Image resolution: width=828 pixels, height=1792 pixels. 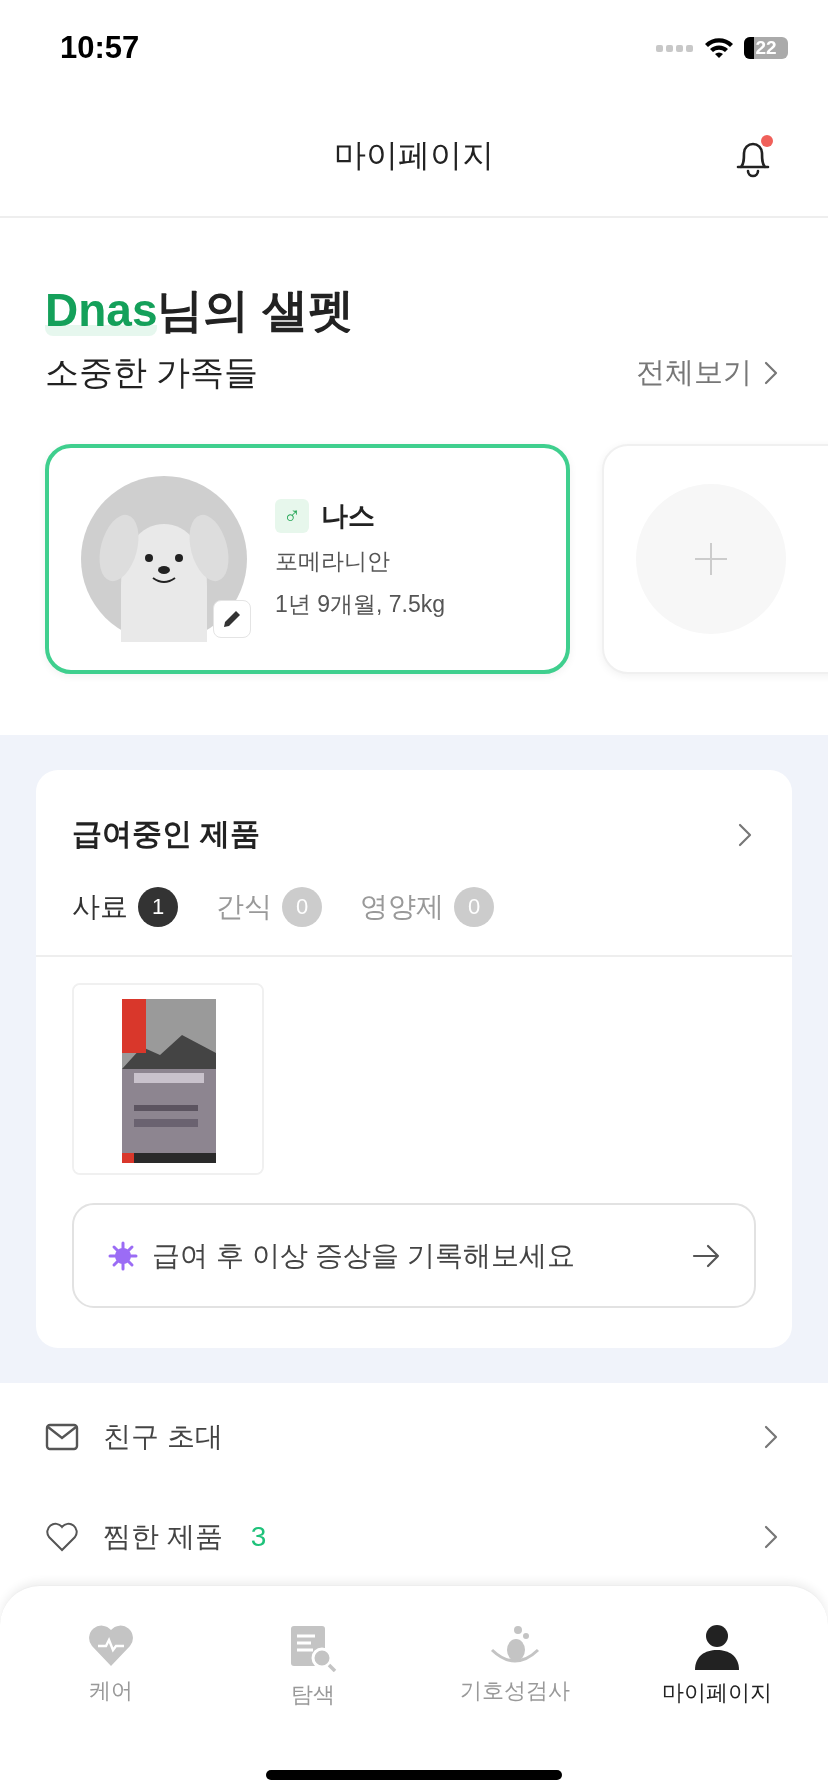 What do you see at coordinates (675, 47) in the screenshot?
I see `signal-icon` at bounding box center [675, 47].